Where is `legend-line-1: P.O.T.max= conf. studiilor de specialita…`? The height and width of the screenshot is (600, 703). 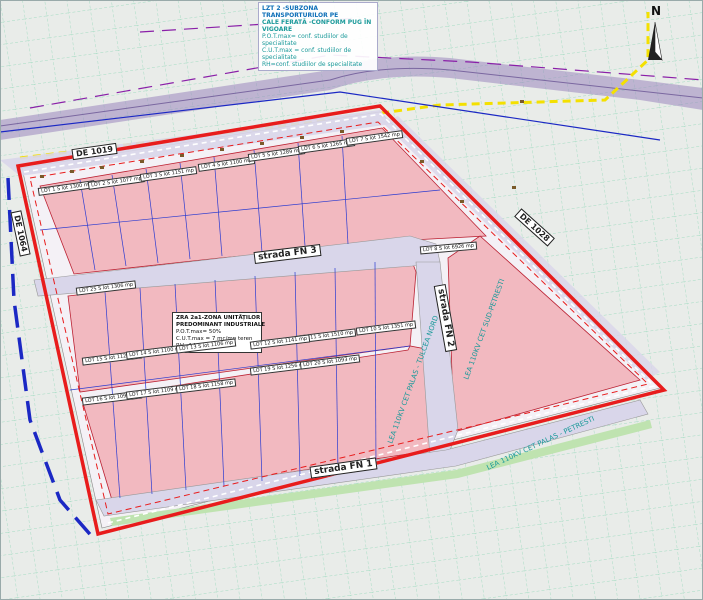 legend-line-1: P.O.T.max= conf. studiilor de specialita… is located at coordinates (305, 40).